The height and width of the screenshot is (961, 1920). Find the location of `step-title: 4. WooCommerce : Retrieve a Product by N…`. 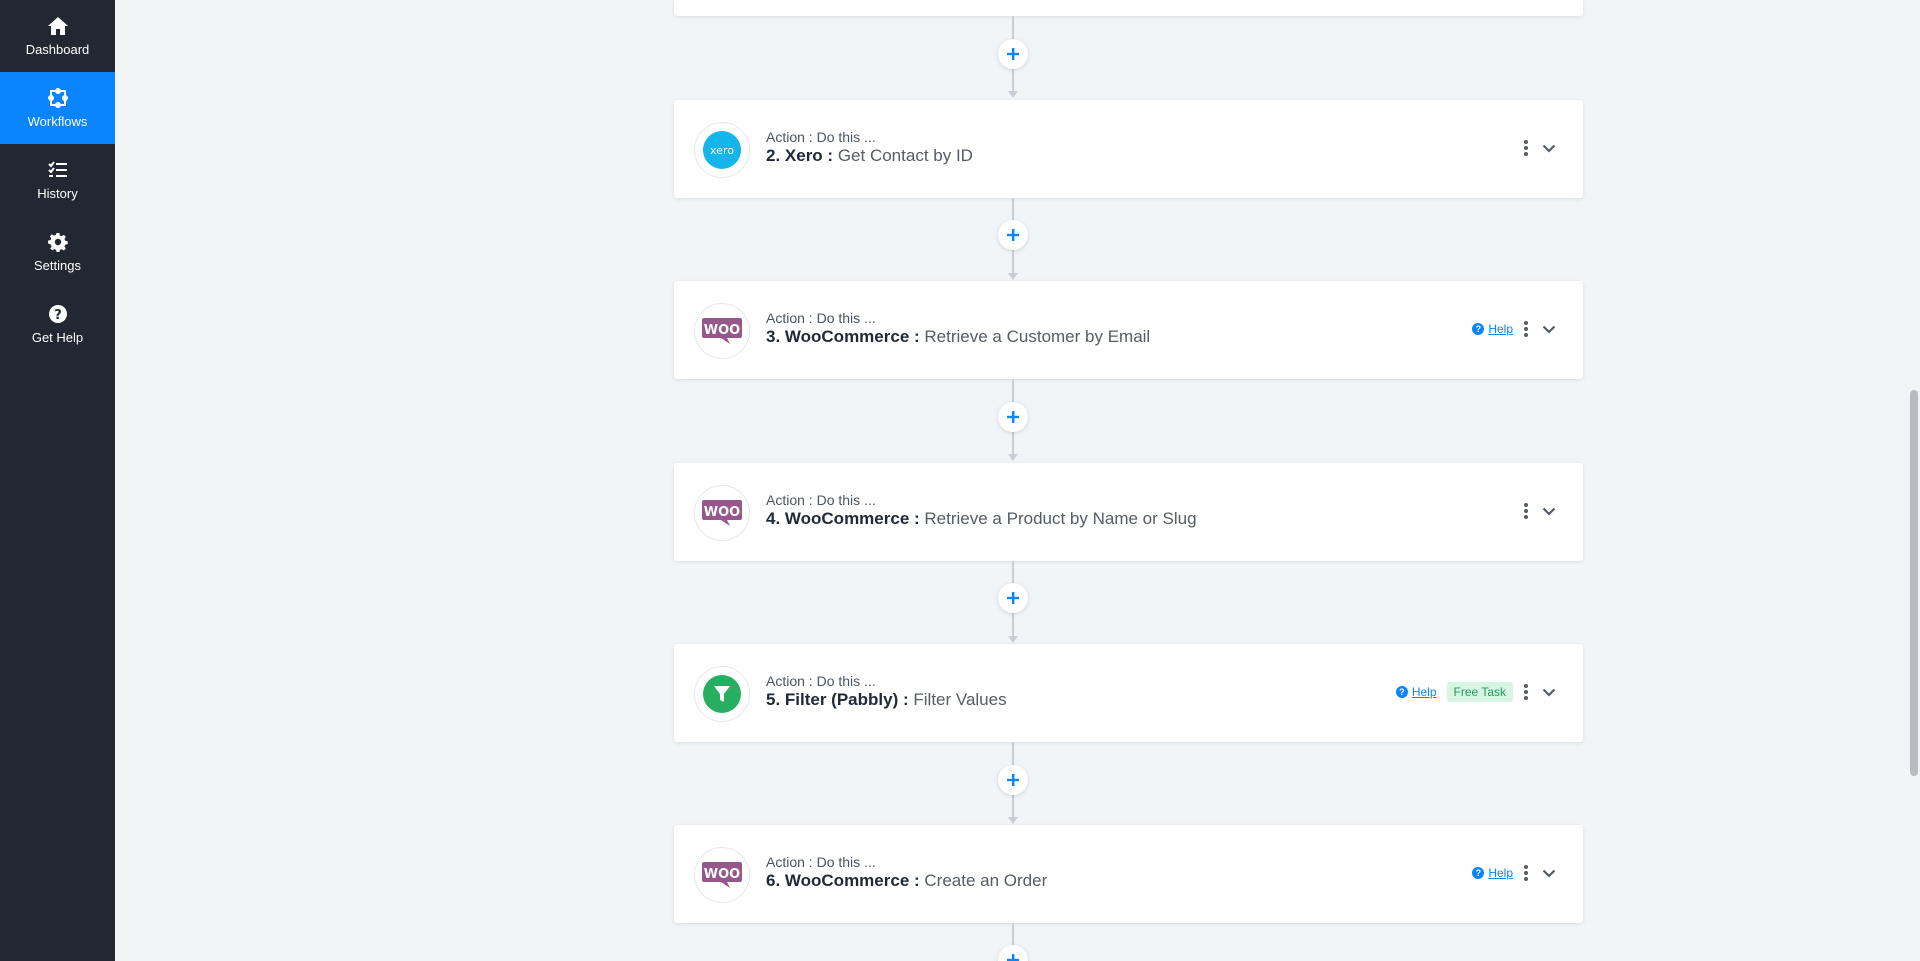

step-title: 4. WooCommerce : Retrieve a Product by N… is located at coordinates (981, 519).